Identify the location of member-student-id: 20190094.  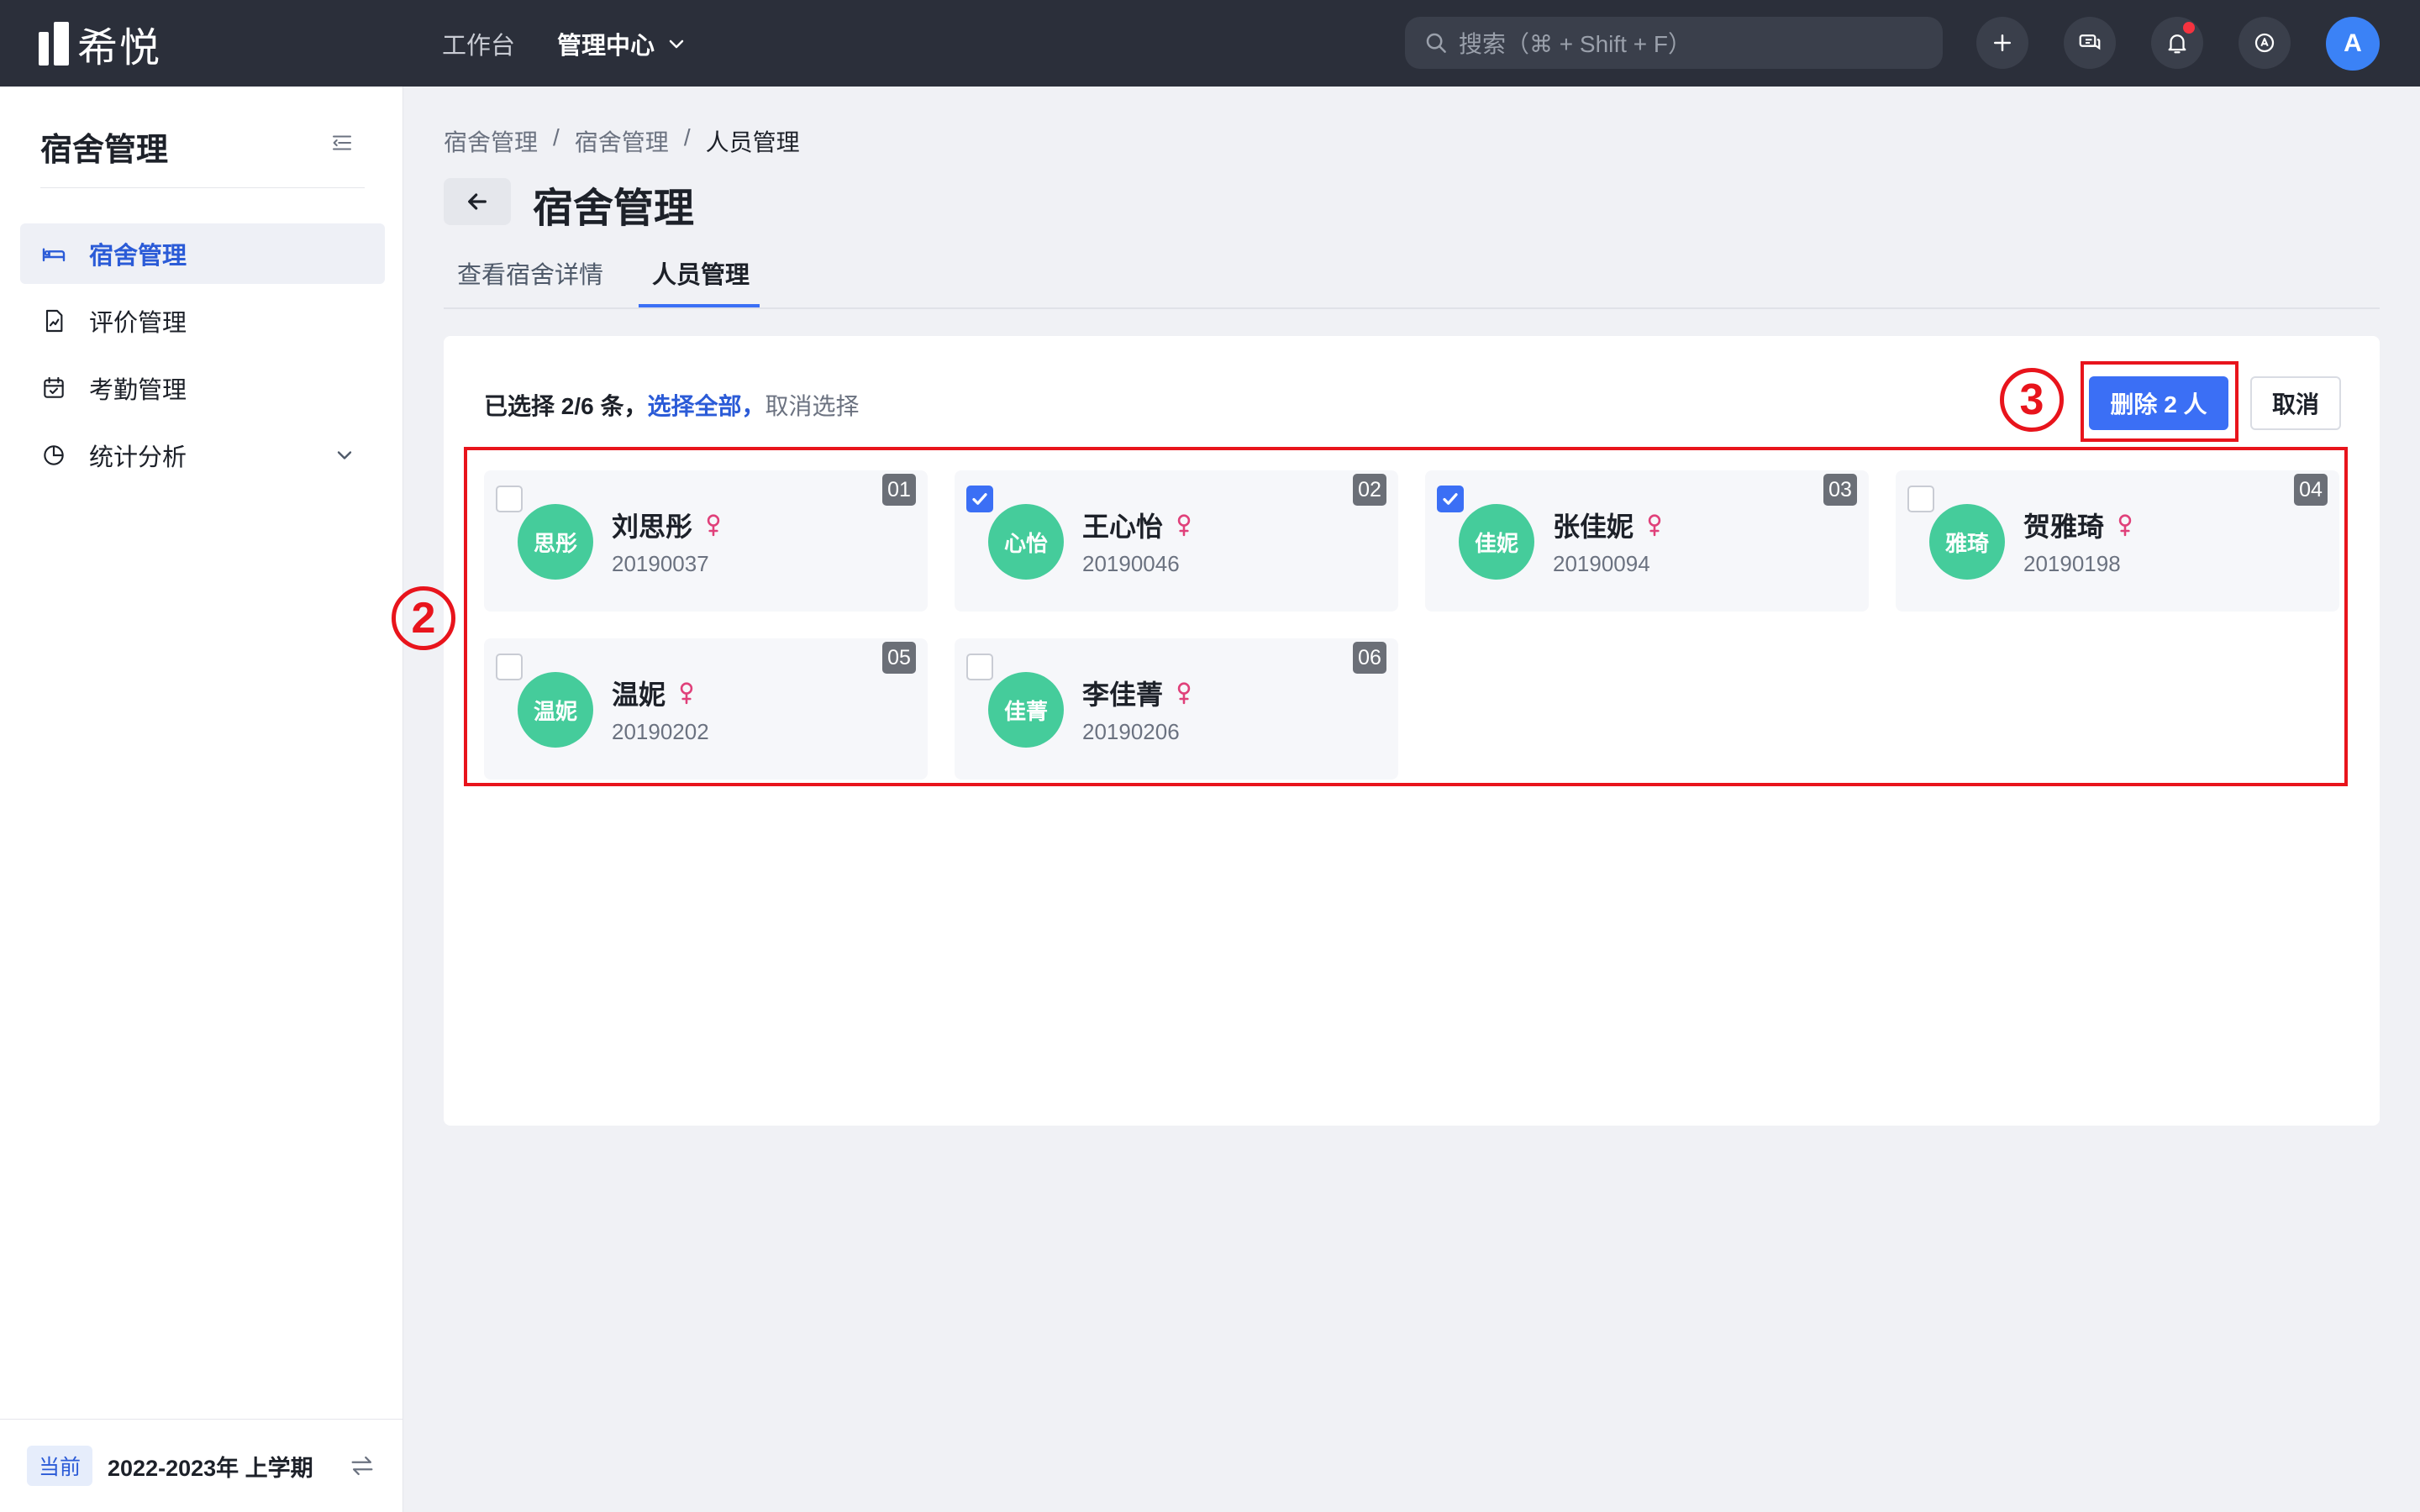
(1601, 563).